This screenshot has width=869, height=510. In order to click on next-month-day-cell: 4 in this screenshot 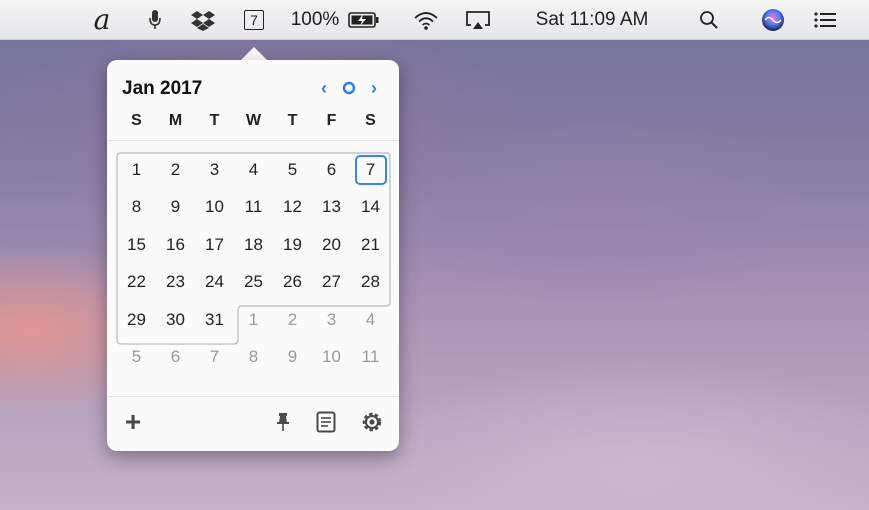, I will do `click(370, 320)`.